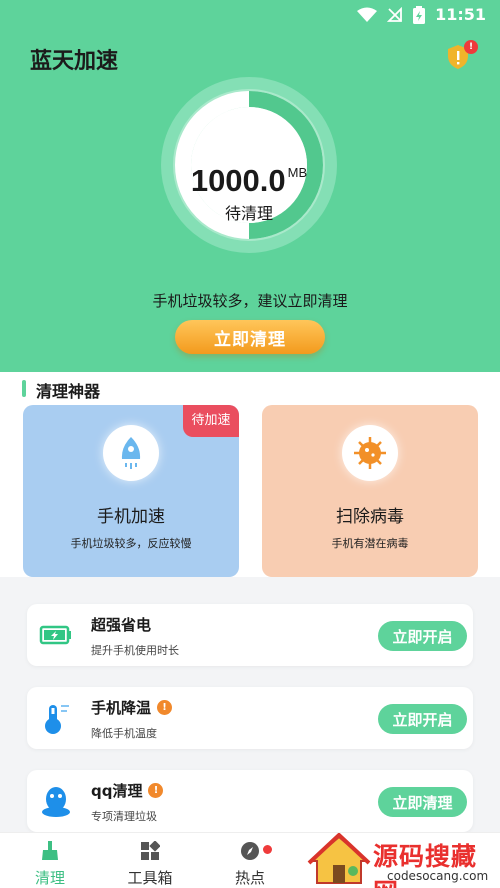  Describe the element at coordinates (50, 850) in the screenshot. I see `broom-icon` at that location.